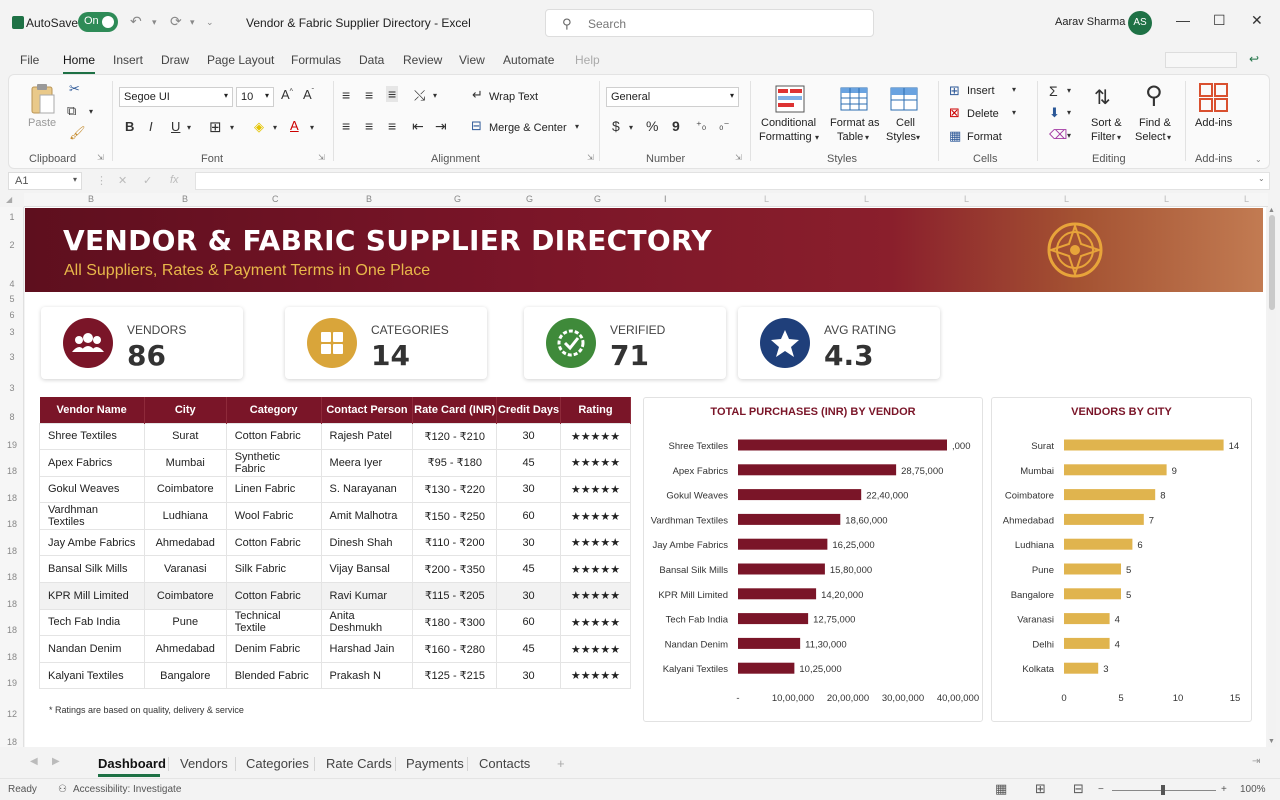 This screenshot has height=800, width=1280. What do you see at coordinates (92, 622) in the screenshot?
I see `table-cell: Tech Fab India` at bounding box center [92, 622].